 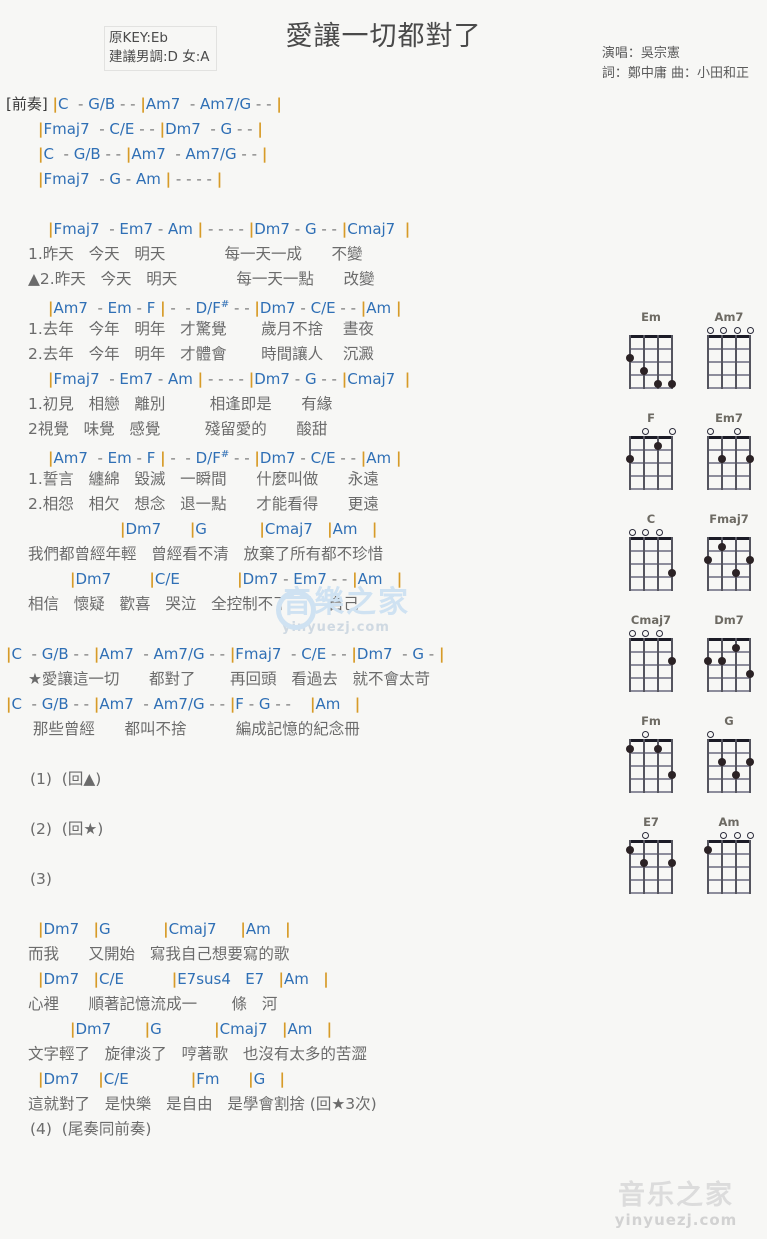 I want to click on chord-diagram-dm7: Dm7, so click(x=728, y=652).